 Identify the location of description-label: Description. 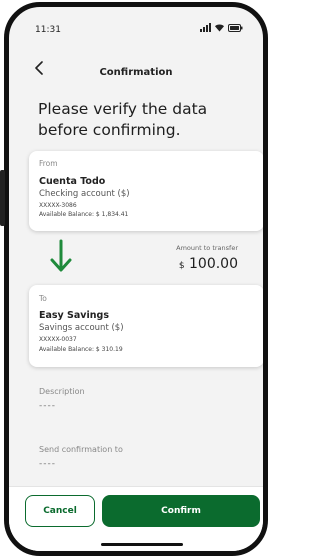
(62, 391).